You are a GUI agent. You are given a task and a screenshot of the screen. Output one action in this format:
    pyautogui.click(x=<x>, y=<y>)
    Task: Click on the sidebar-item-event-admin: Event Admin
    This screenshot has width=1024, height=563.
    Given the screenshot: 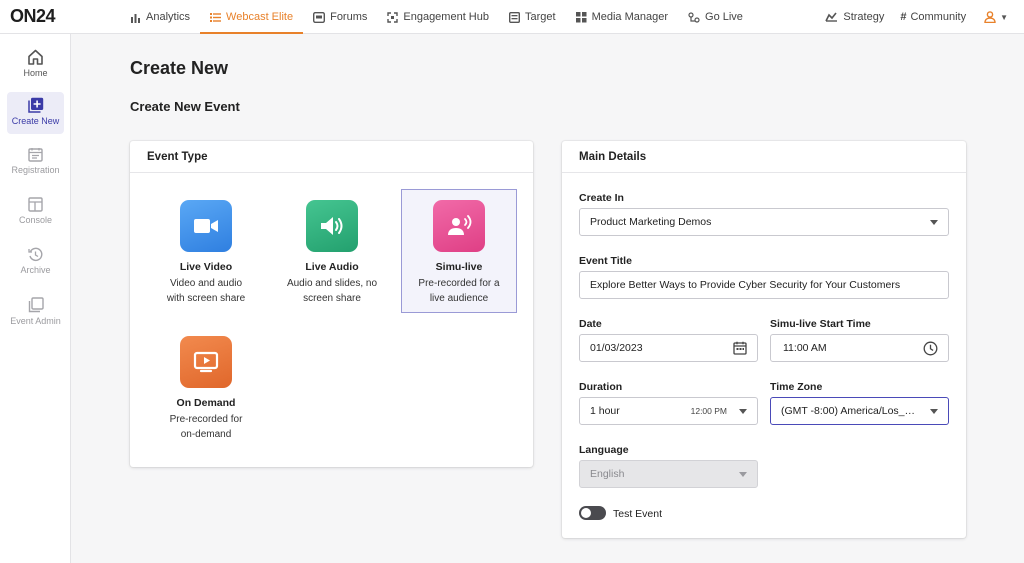 What is the action you would take?
    pyautogui.click(x=35, y=313)
    